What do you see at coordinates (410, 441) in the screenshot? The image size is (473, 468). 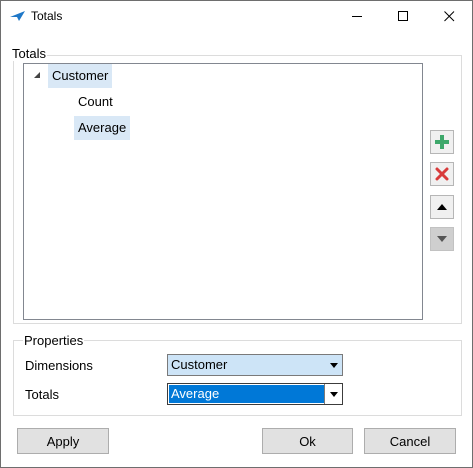 I see `cancel-button: Cancel` at bounding box center [410, 441].